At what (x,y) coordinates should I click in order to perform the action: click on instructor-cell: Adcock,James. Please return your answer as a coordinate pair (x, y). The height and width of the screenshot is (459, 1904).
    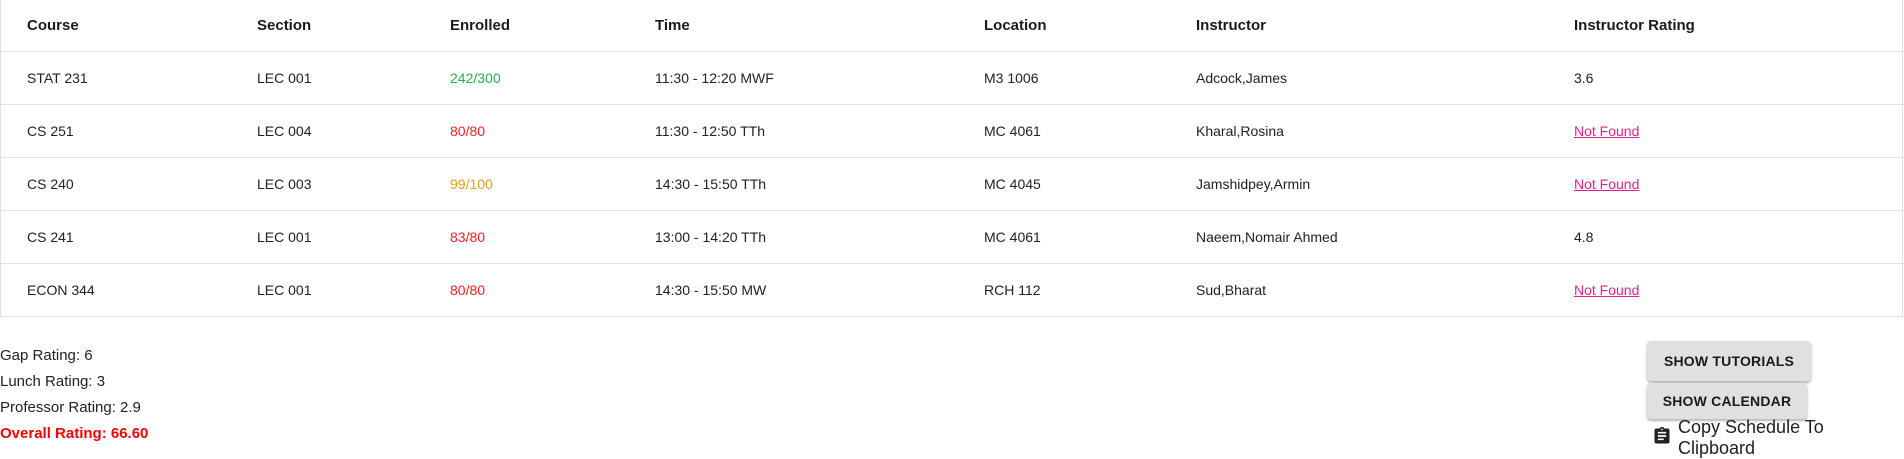
    Looking at the image, I should click on (1385, 78).